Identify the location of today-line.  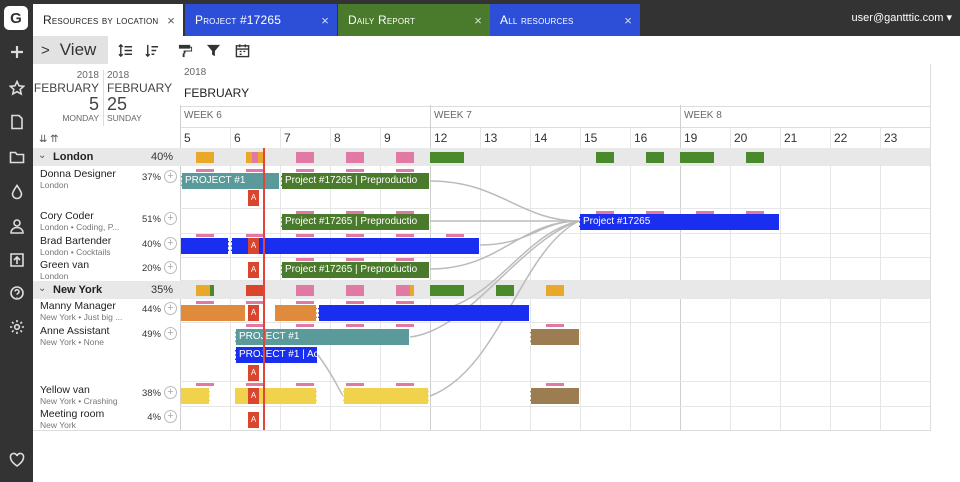
(264, 289).